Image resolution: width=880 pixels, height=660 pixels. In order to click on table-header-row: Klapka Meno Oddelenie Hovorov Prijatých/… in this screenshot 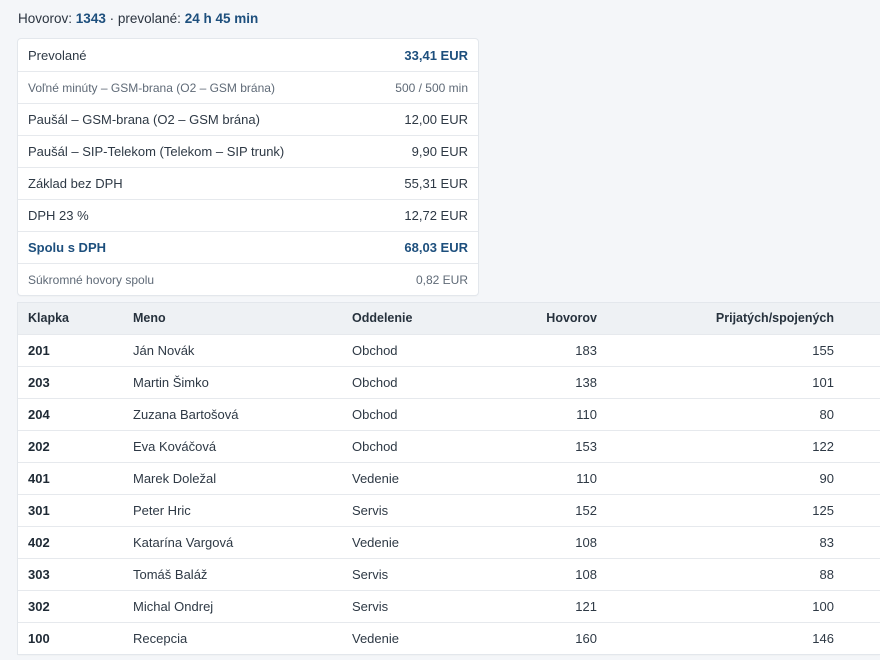, I will do `click(449, 318)`.